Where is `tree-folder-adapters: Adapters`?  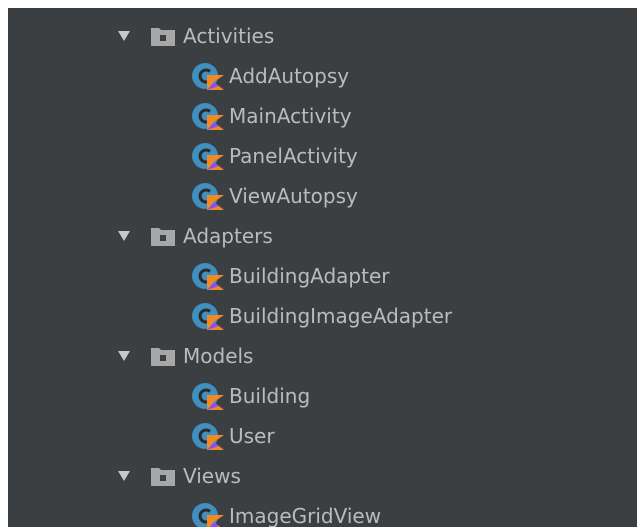
tree-folder-adapters: Adapters is located at coordinates (322, 236).